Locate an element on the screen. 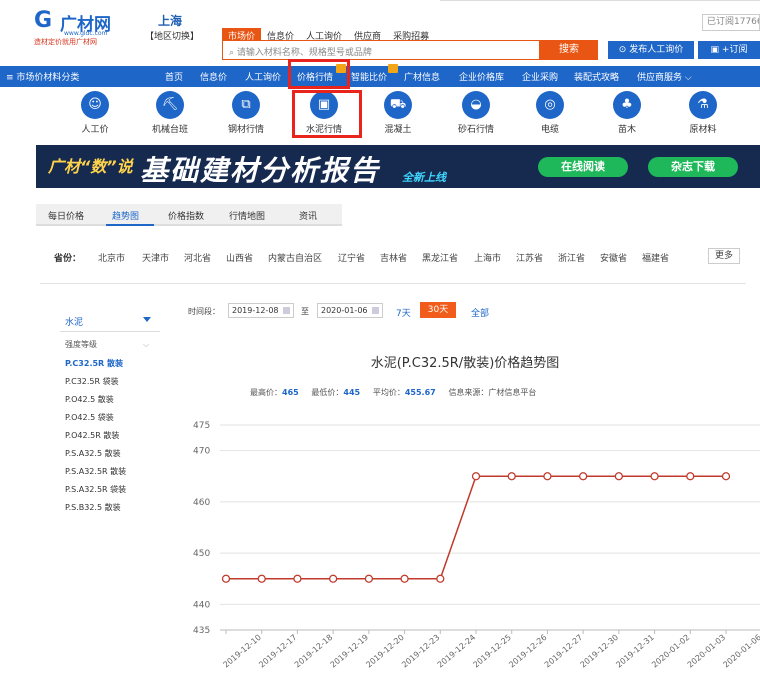 The width and height of the screenshot is (760, 678). grade-item: P.C32.5R 袋装 is located at coordinates (92, 381).